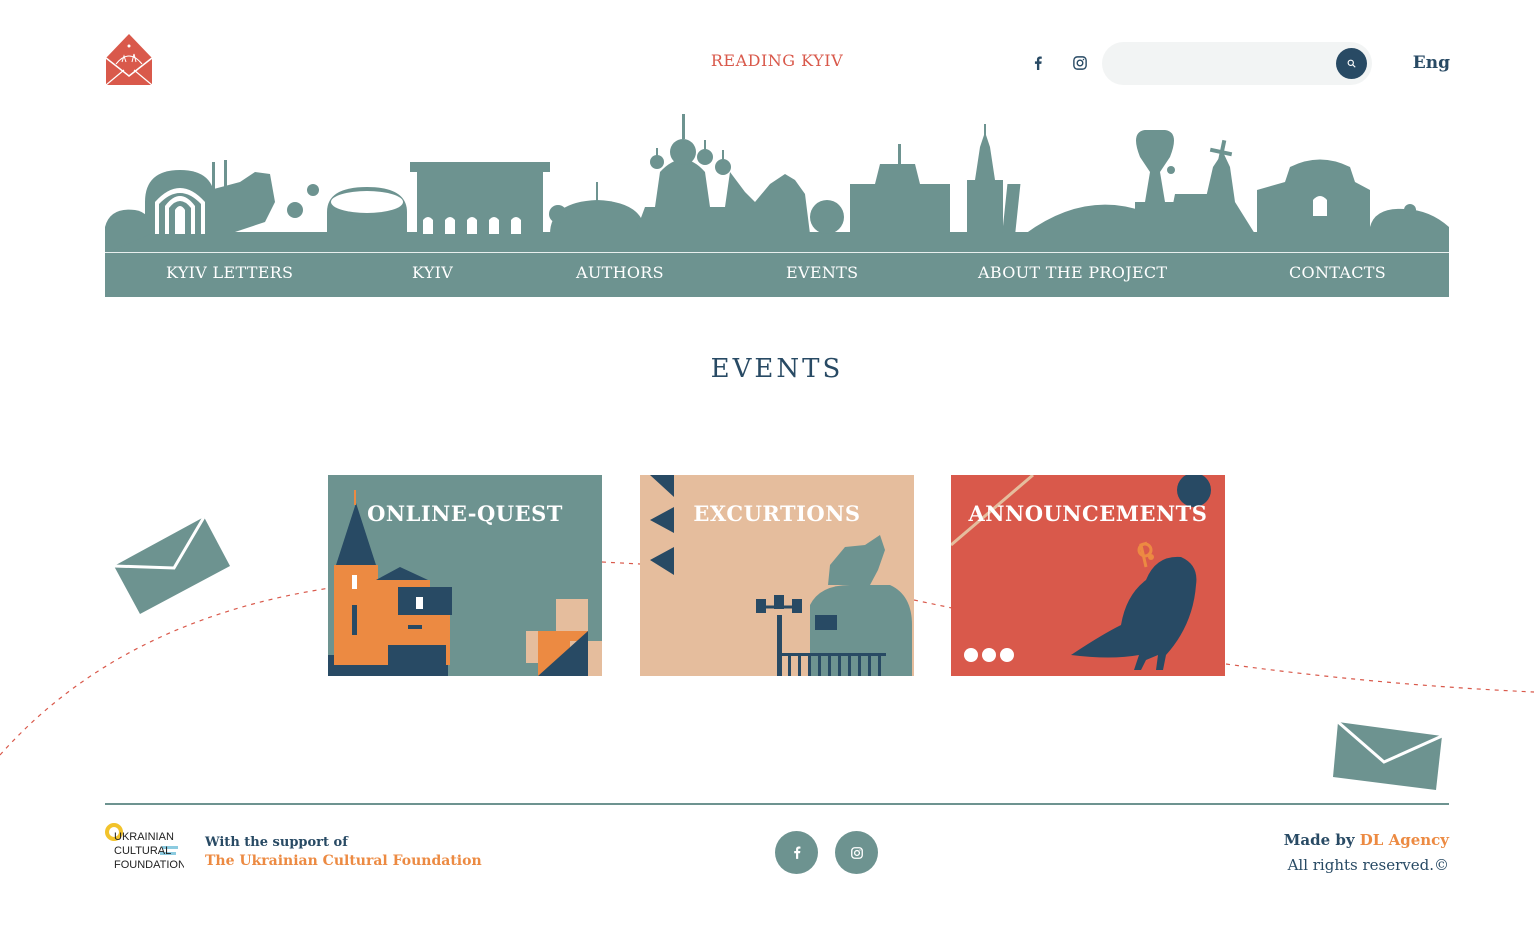  Describe the element at coordinates (777, 804) in the screenshot. I see `footer-divider` at that location.